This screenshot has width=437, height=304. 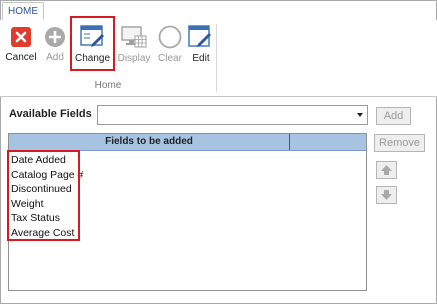 I want to click on add-button: Add, so click(x=55, y=42).